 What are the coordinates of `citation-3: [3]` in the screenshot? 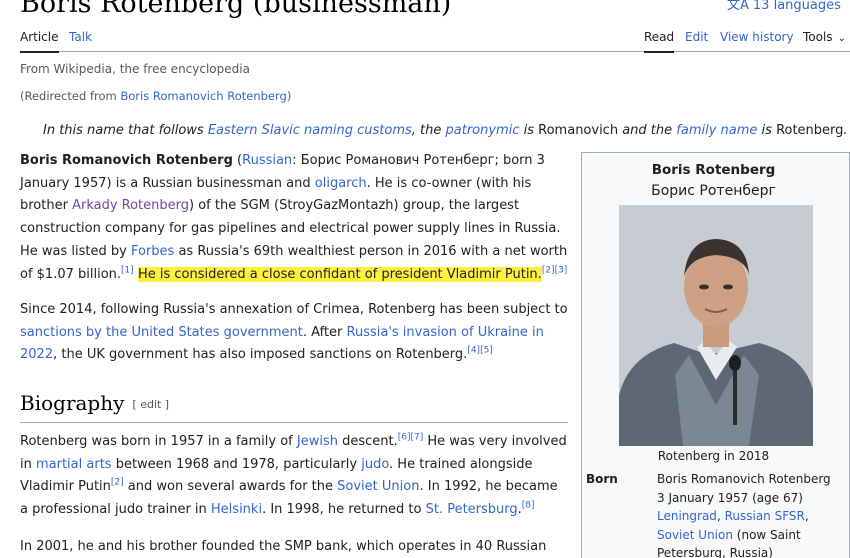 It's located at (561, 270).